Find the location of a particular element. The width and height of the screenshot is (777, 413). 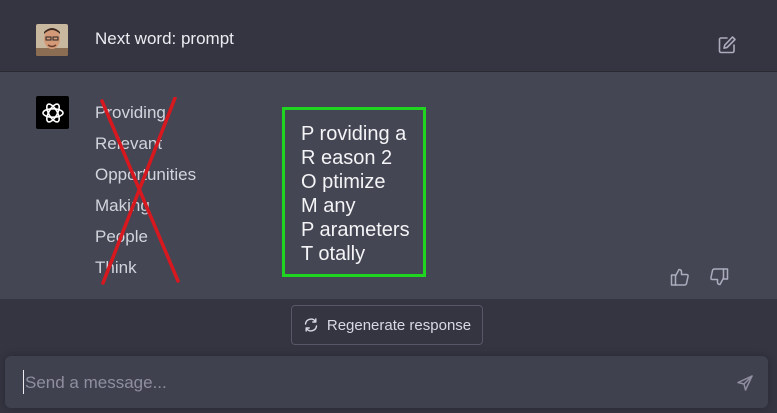

acronym-line: M any is located at coordinates (328, 206).